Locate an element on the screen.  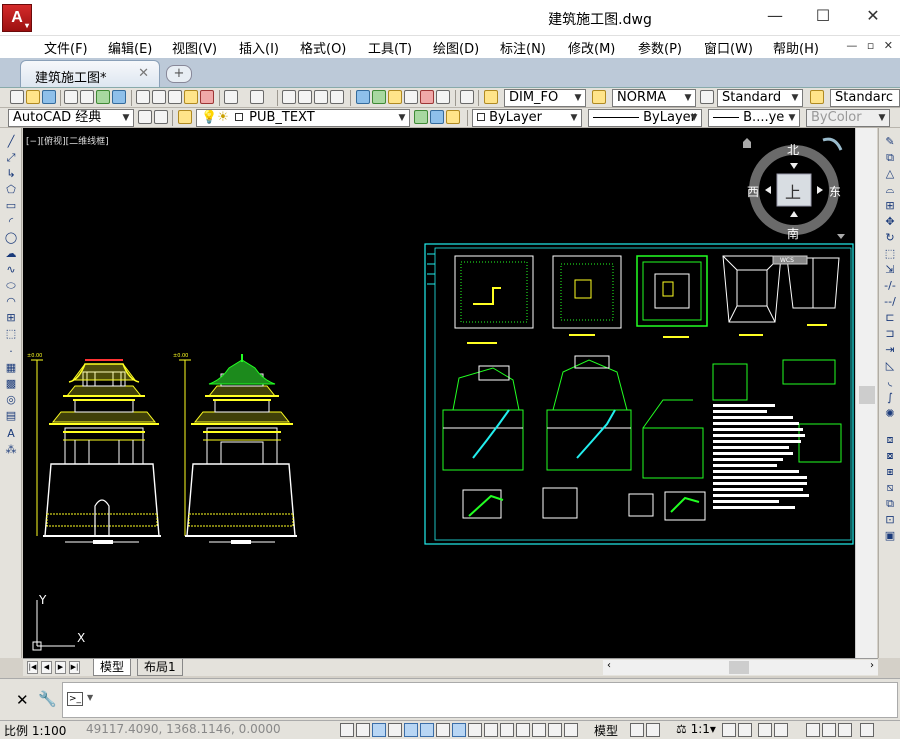
cut-icon is located at coordinates (143, 97).